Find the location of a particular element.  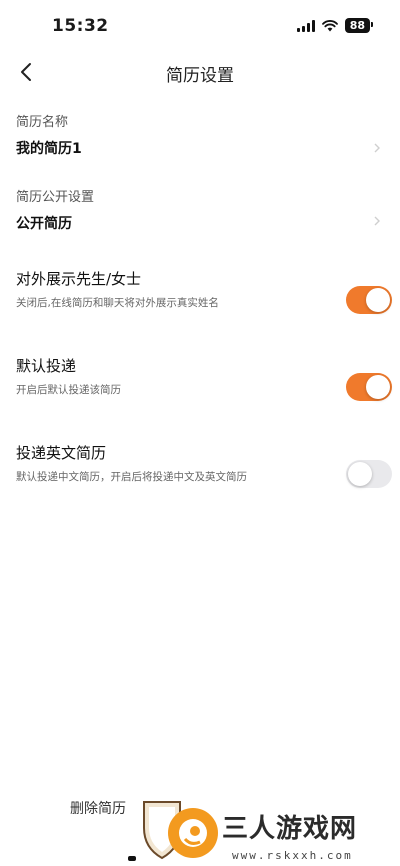

show-title-toggle is located at coordinates (369, 300).